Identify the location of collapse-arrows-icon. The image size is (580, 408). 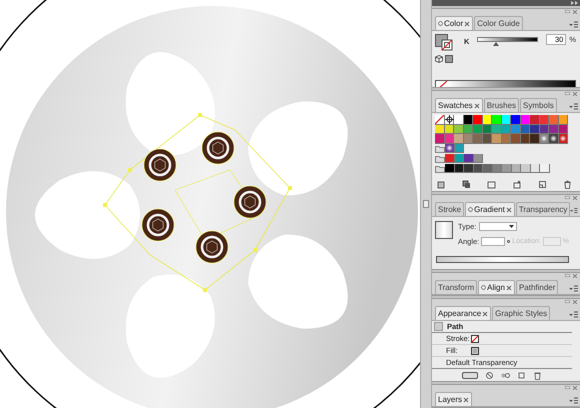
(574, 3).